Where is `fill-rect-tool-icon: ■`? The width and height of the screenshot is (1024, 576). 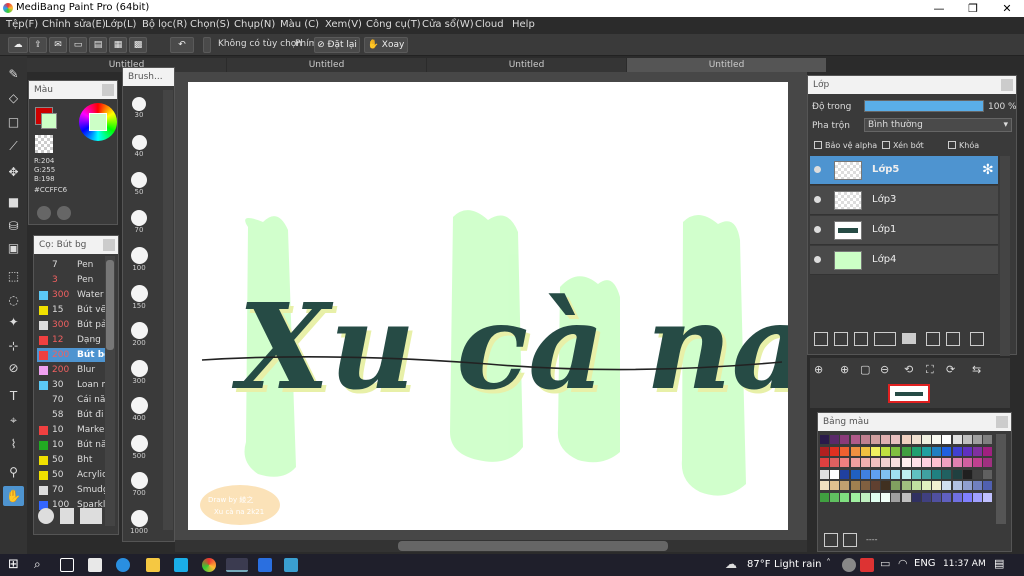
fill-rect-tool-icon: ■ is located at coordinates (13, 202).